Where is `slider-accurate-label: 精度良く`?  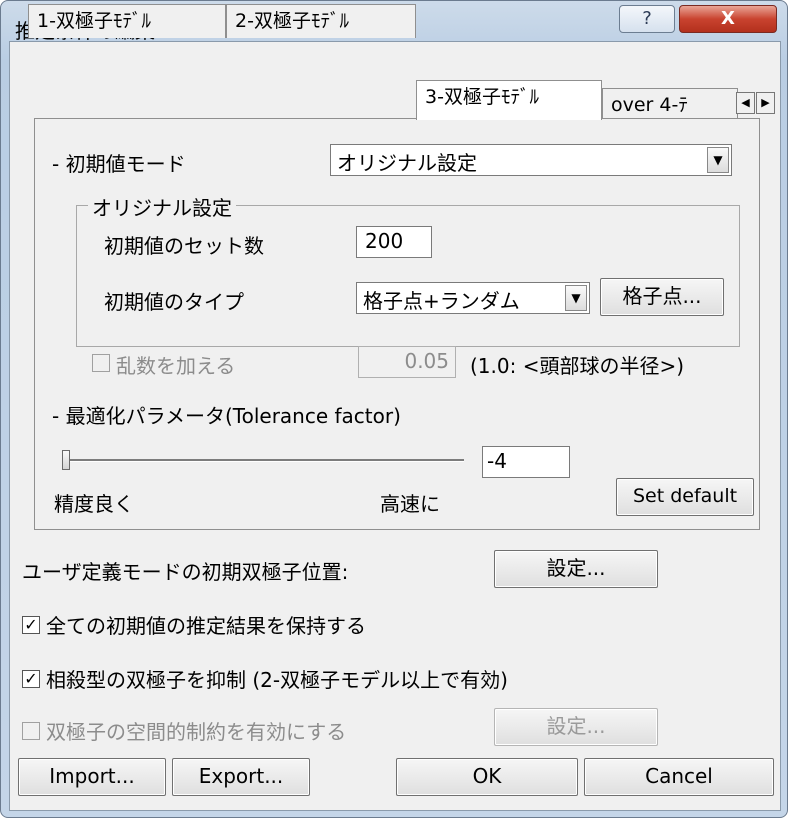
slider-accurate-label: 精度良く is located at coordinates (94, 504).